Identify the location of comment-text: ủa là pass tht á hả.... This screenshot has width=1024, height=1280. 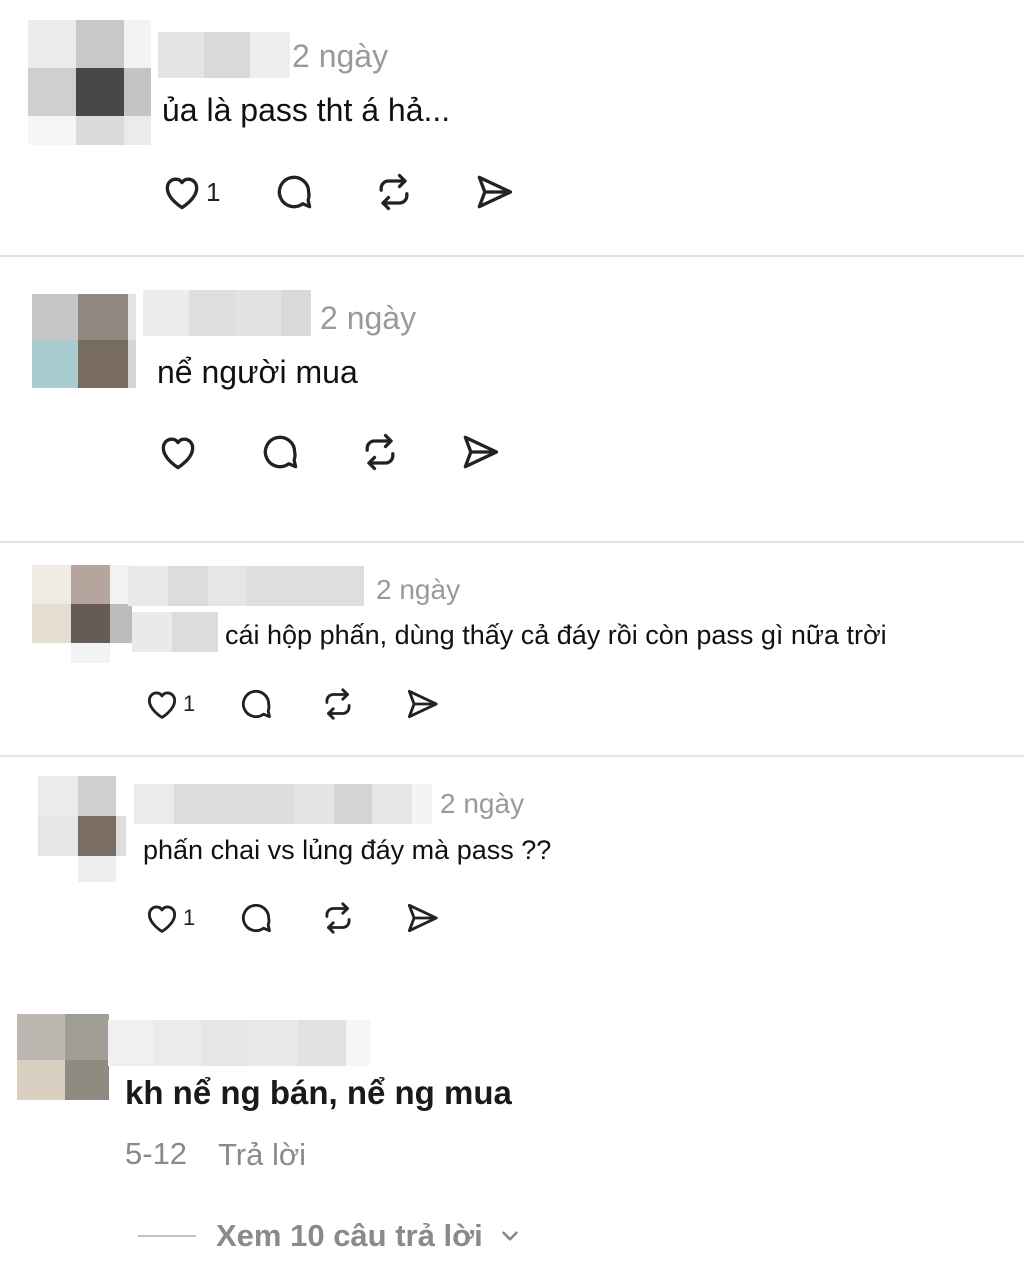
(306, 110).